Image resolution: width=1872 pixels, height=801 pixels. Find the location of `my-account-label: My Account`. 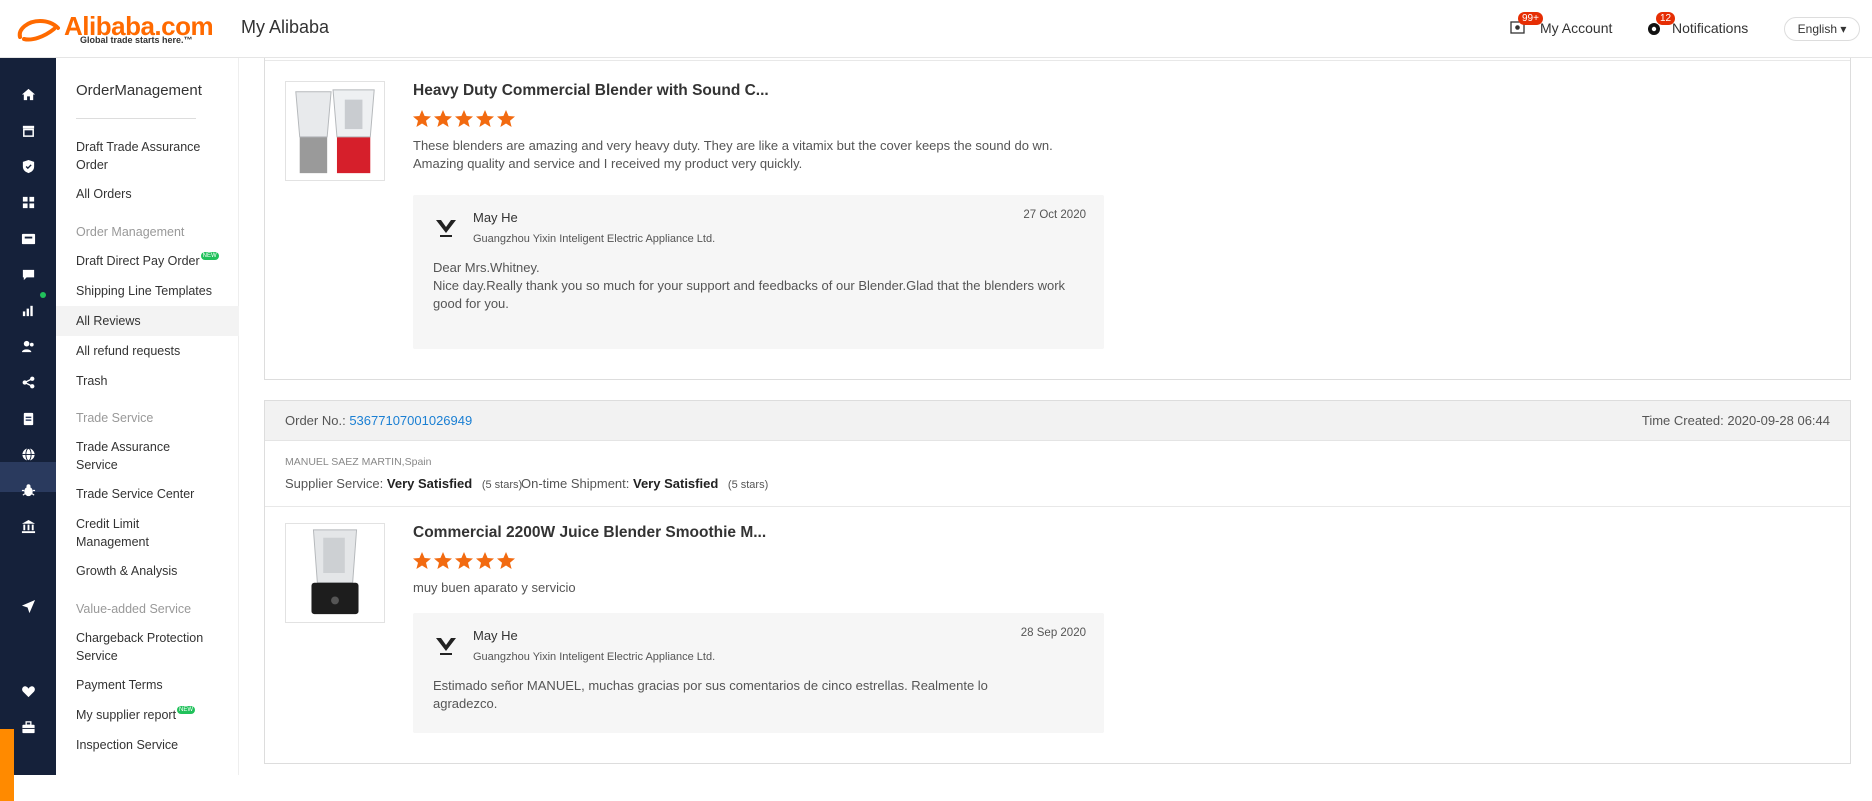

my-account-label: My Account is located at coordinates (1576, 28).